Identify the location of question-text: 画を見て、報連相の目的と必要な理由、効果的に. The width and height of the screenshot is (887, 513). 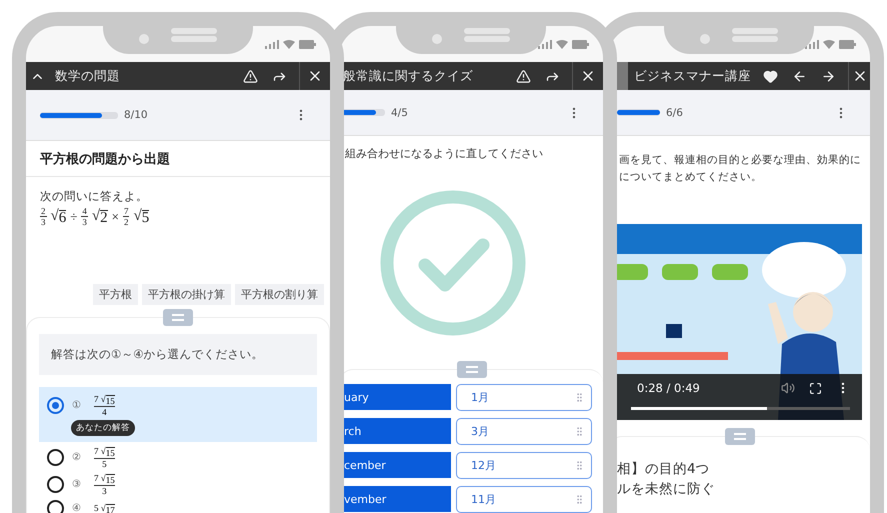
(740, 160).